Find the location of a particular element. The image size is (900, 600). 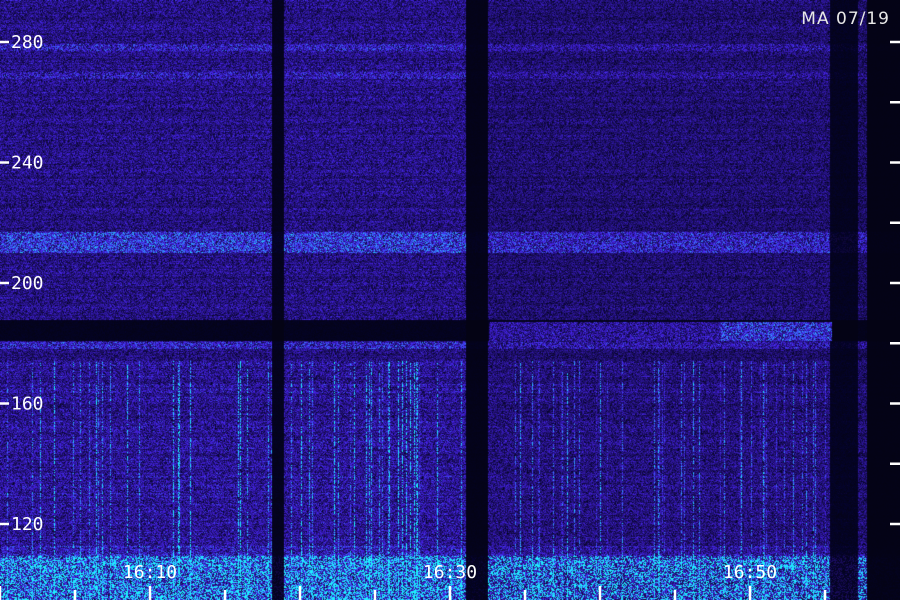

x-tick-label: 16:50 is located at coordinates (750, 572).